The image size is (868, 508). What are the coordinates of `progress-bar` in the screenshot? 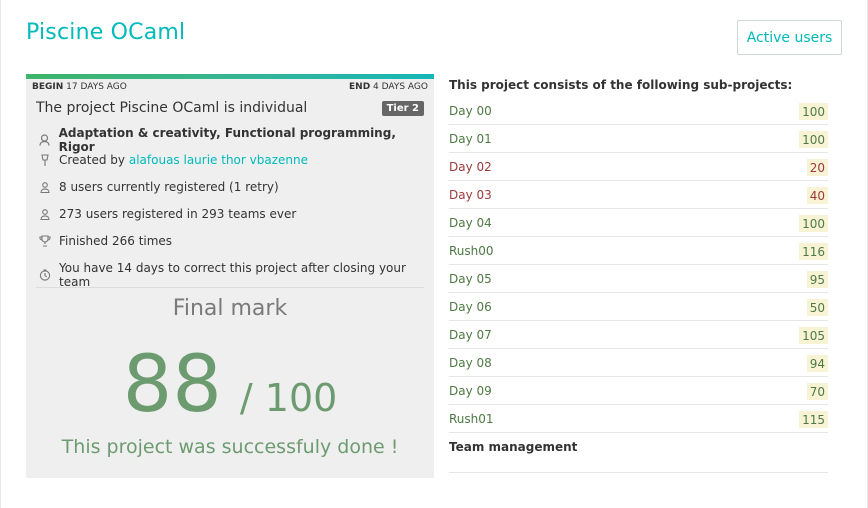 It's located at (230, 76).